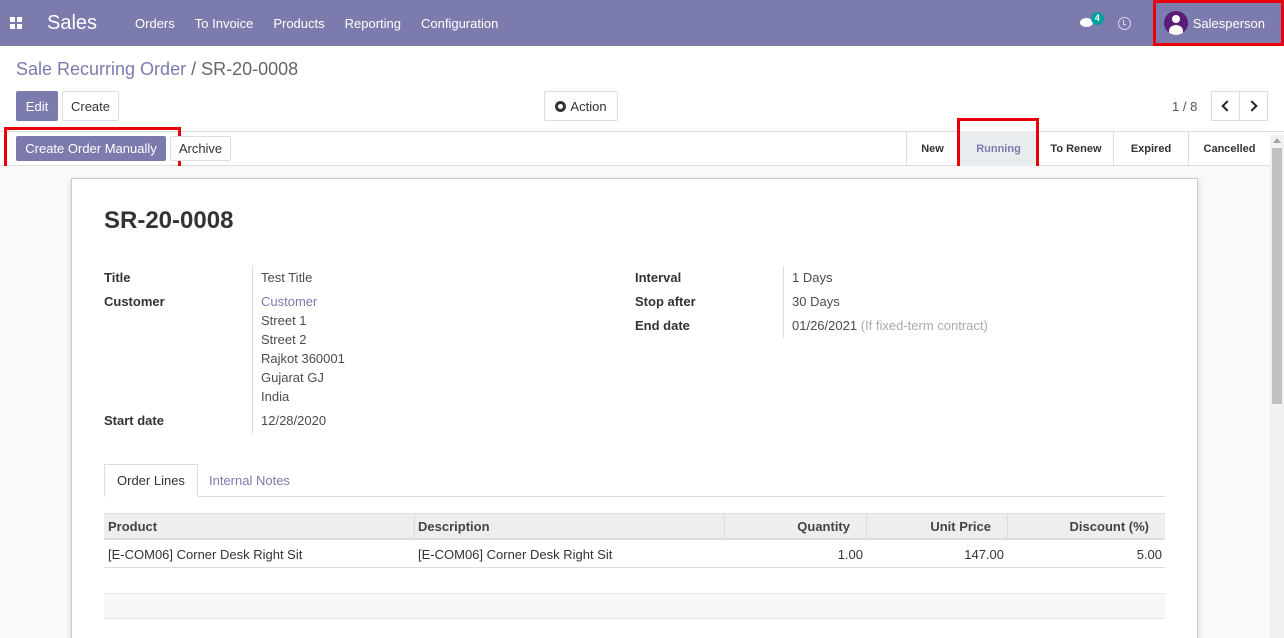 This screenshot has height=638, width=1284. What do you see at coordinates (224, 23) in the screenshot?
I see `menu-to-invoice: To Invoice` at bounding box center [224, 23].